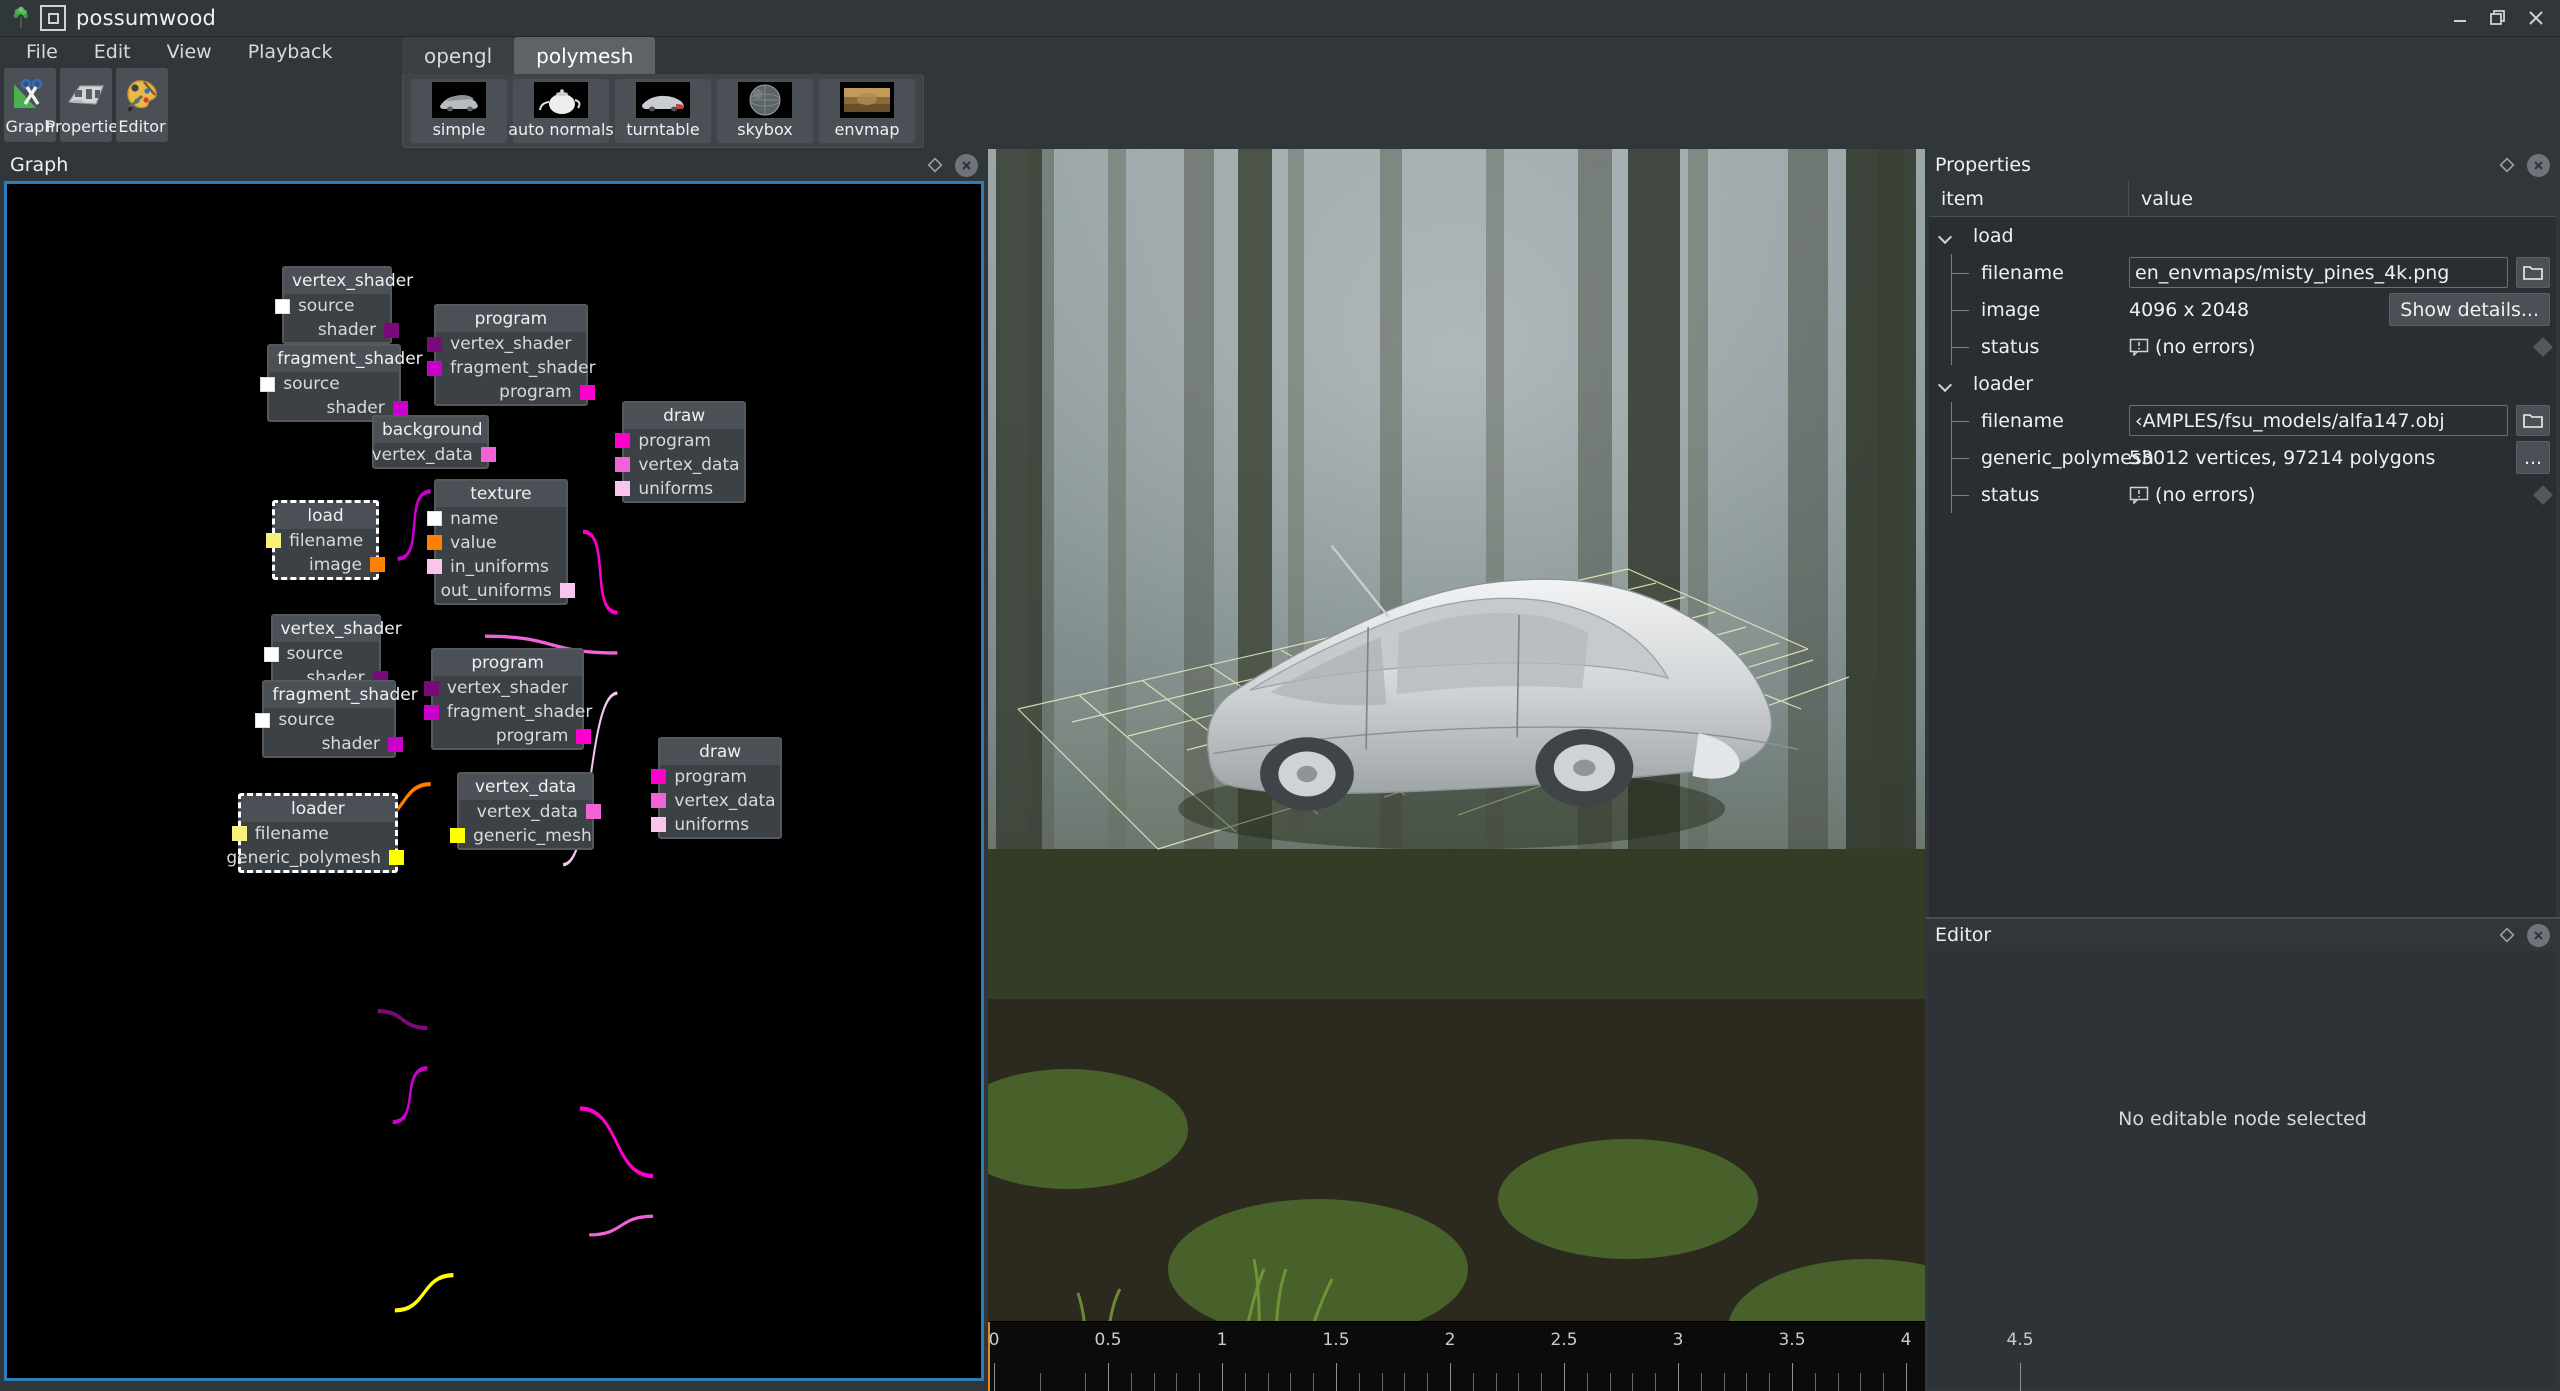 This screenshot has height=1391, width=2560. Describe the element at coordinates (1511, 1356) in the screenshot. I see `timeline-ruler: 0 0.5 1 1.5 2 2.5 3 3.5 4 4.5` at that location.